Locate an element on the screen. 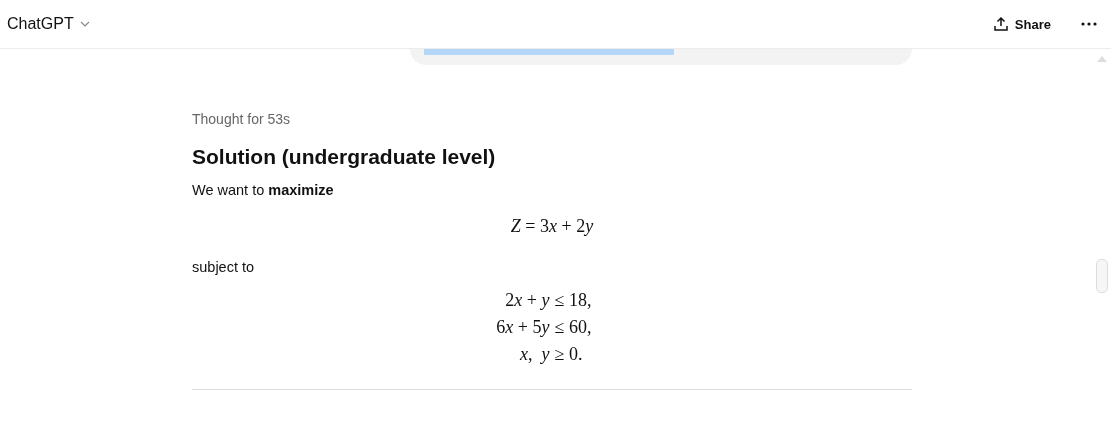 The height and width of the screenshot is (432, 1111). upload-icon is located at coordinates (1000, 24).